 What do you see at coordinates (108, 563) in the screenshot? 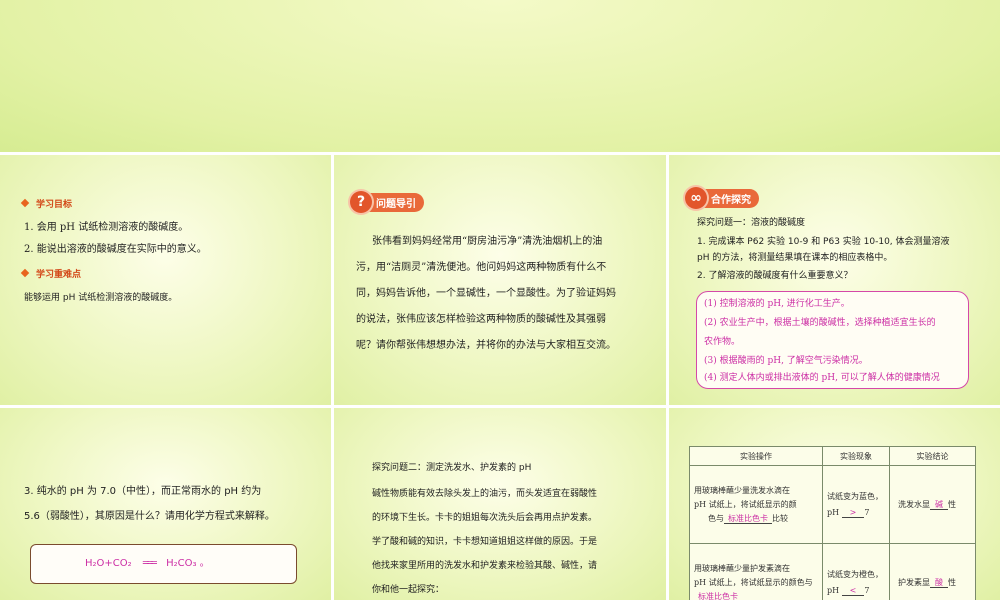
I see `equation-reactants: H₂O+CO₂` at bounding box center [108, 563].